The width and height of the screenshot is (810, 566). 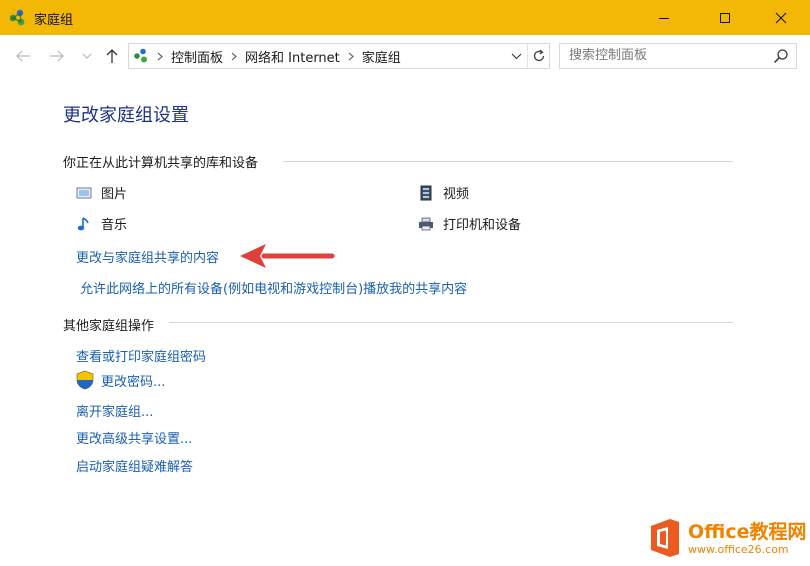 I want to click on forward-button, so click(x=57, y=56).